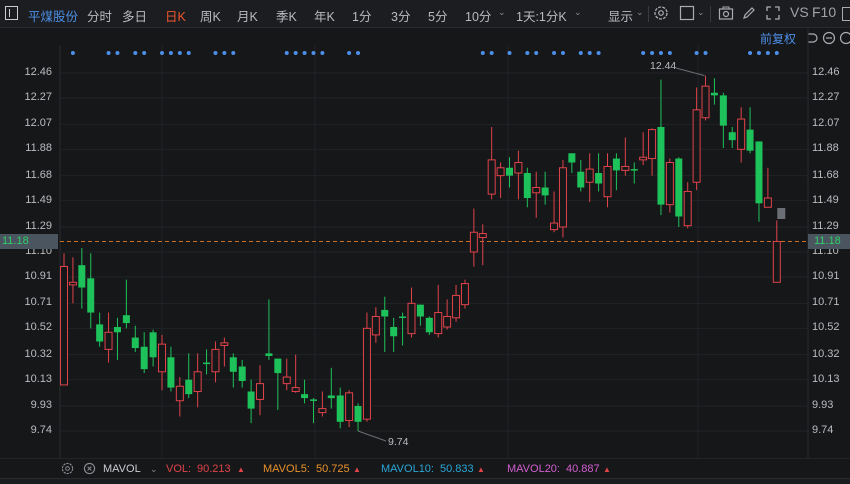 The image size is (850, 484). Describe the element at coordinates (781, 213) in the screenshot. I see `current-bar-marker` at that location.